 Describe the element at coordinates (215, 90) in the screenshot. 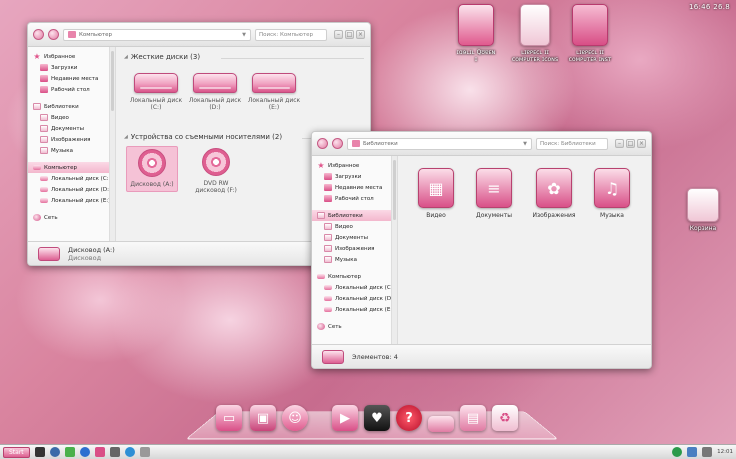

I see `drive-d: Локальный диск (D:)` at that location.